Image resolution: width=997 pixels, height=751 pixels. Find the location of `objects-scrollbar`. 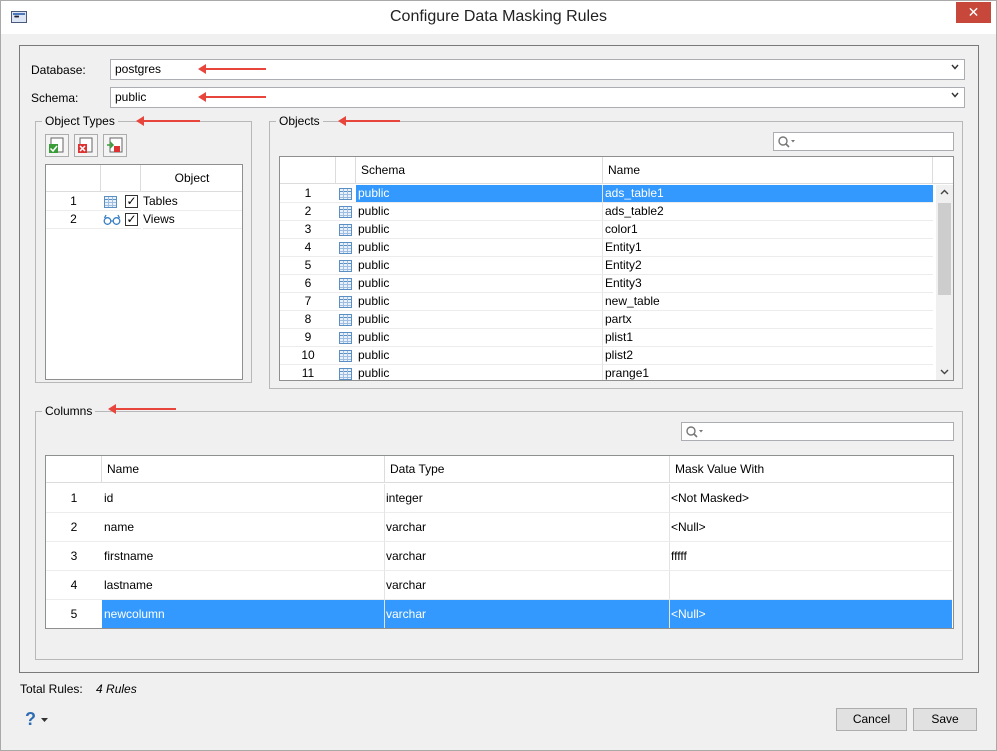

objects-scrollbar is located at coordinates (944, 282).